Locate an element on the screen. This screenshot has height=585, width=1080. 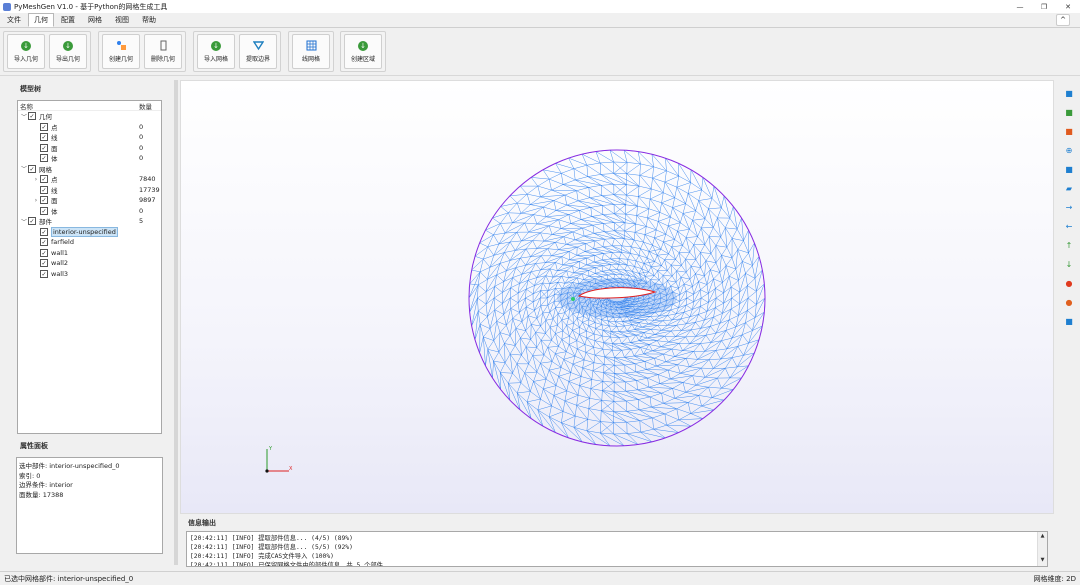
cube-orange-icon: ■ is located at coordinates (1069, 131).